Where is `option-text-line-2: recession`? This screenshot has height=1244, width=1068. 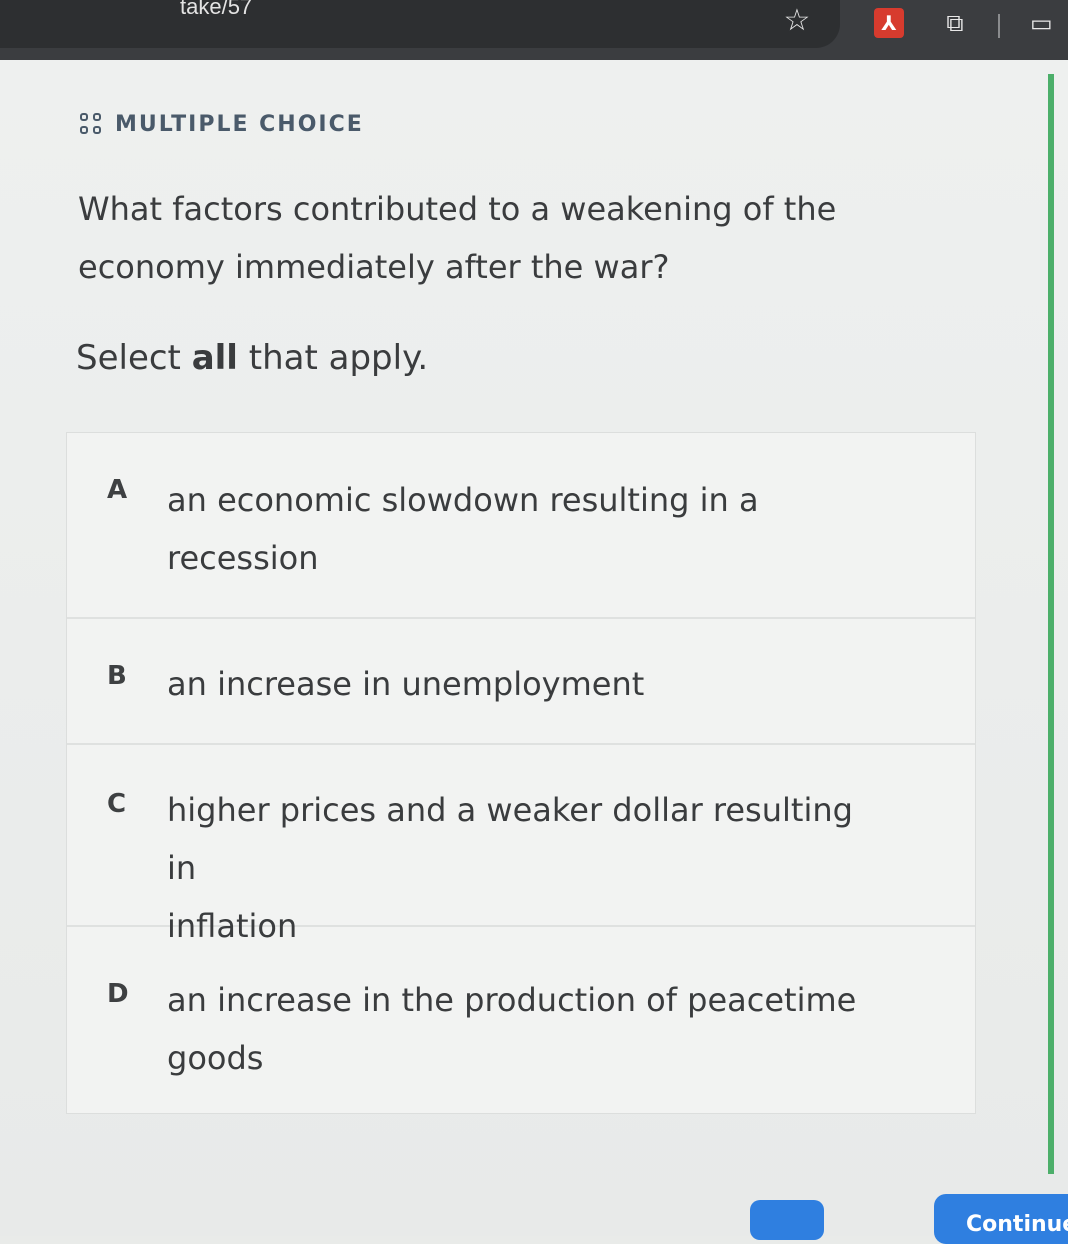 option-text-line-2: recession is located at coordinates (243, 558).